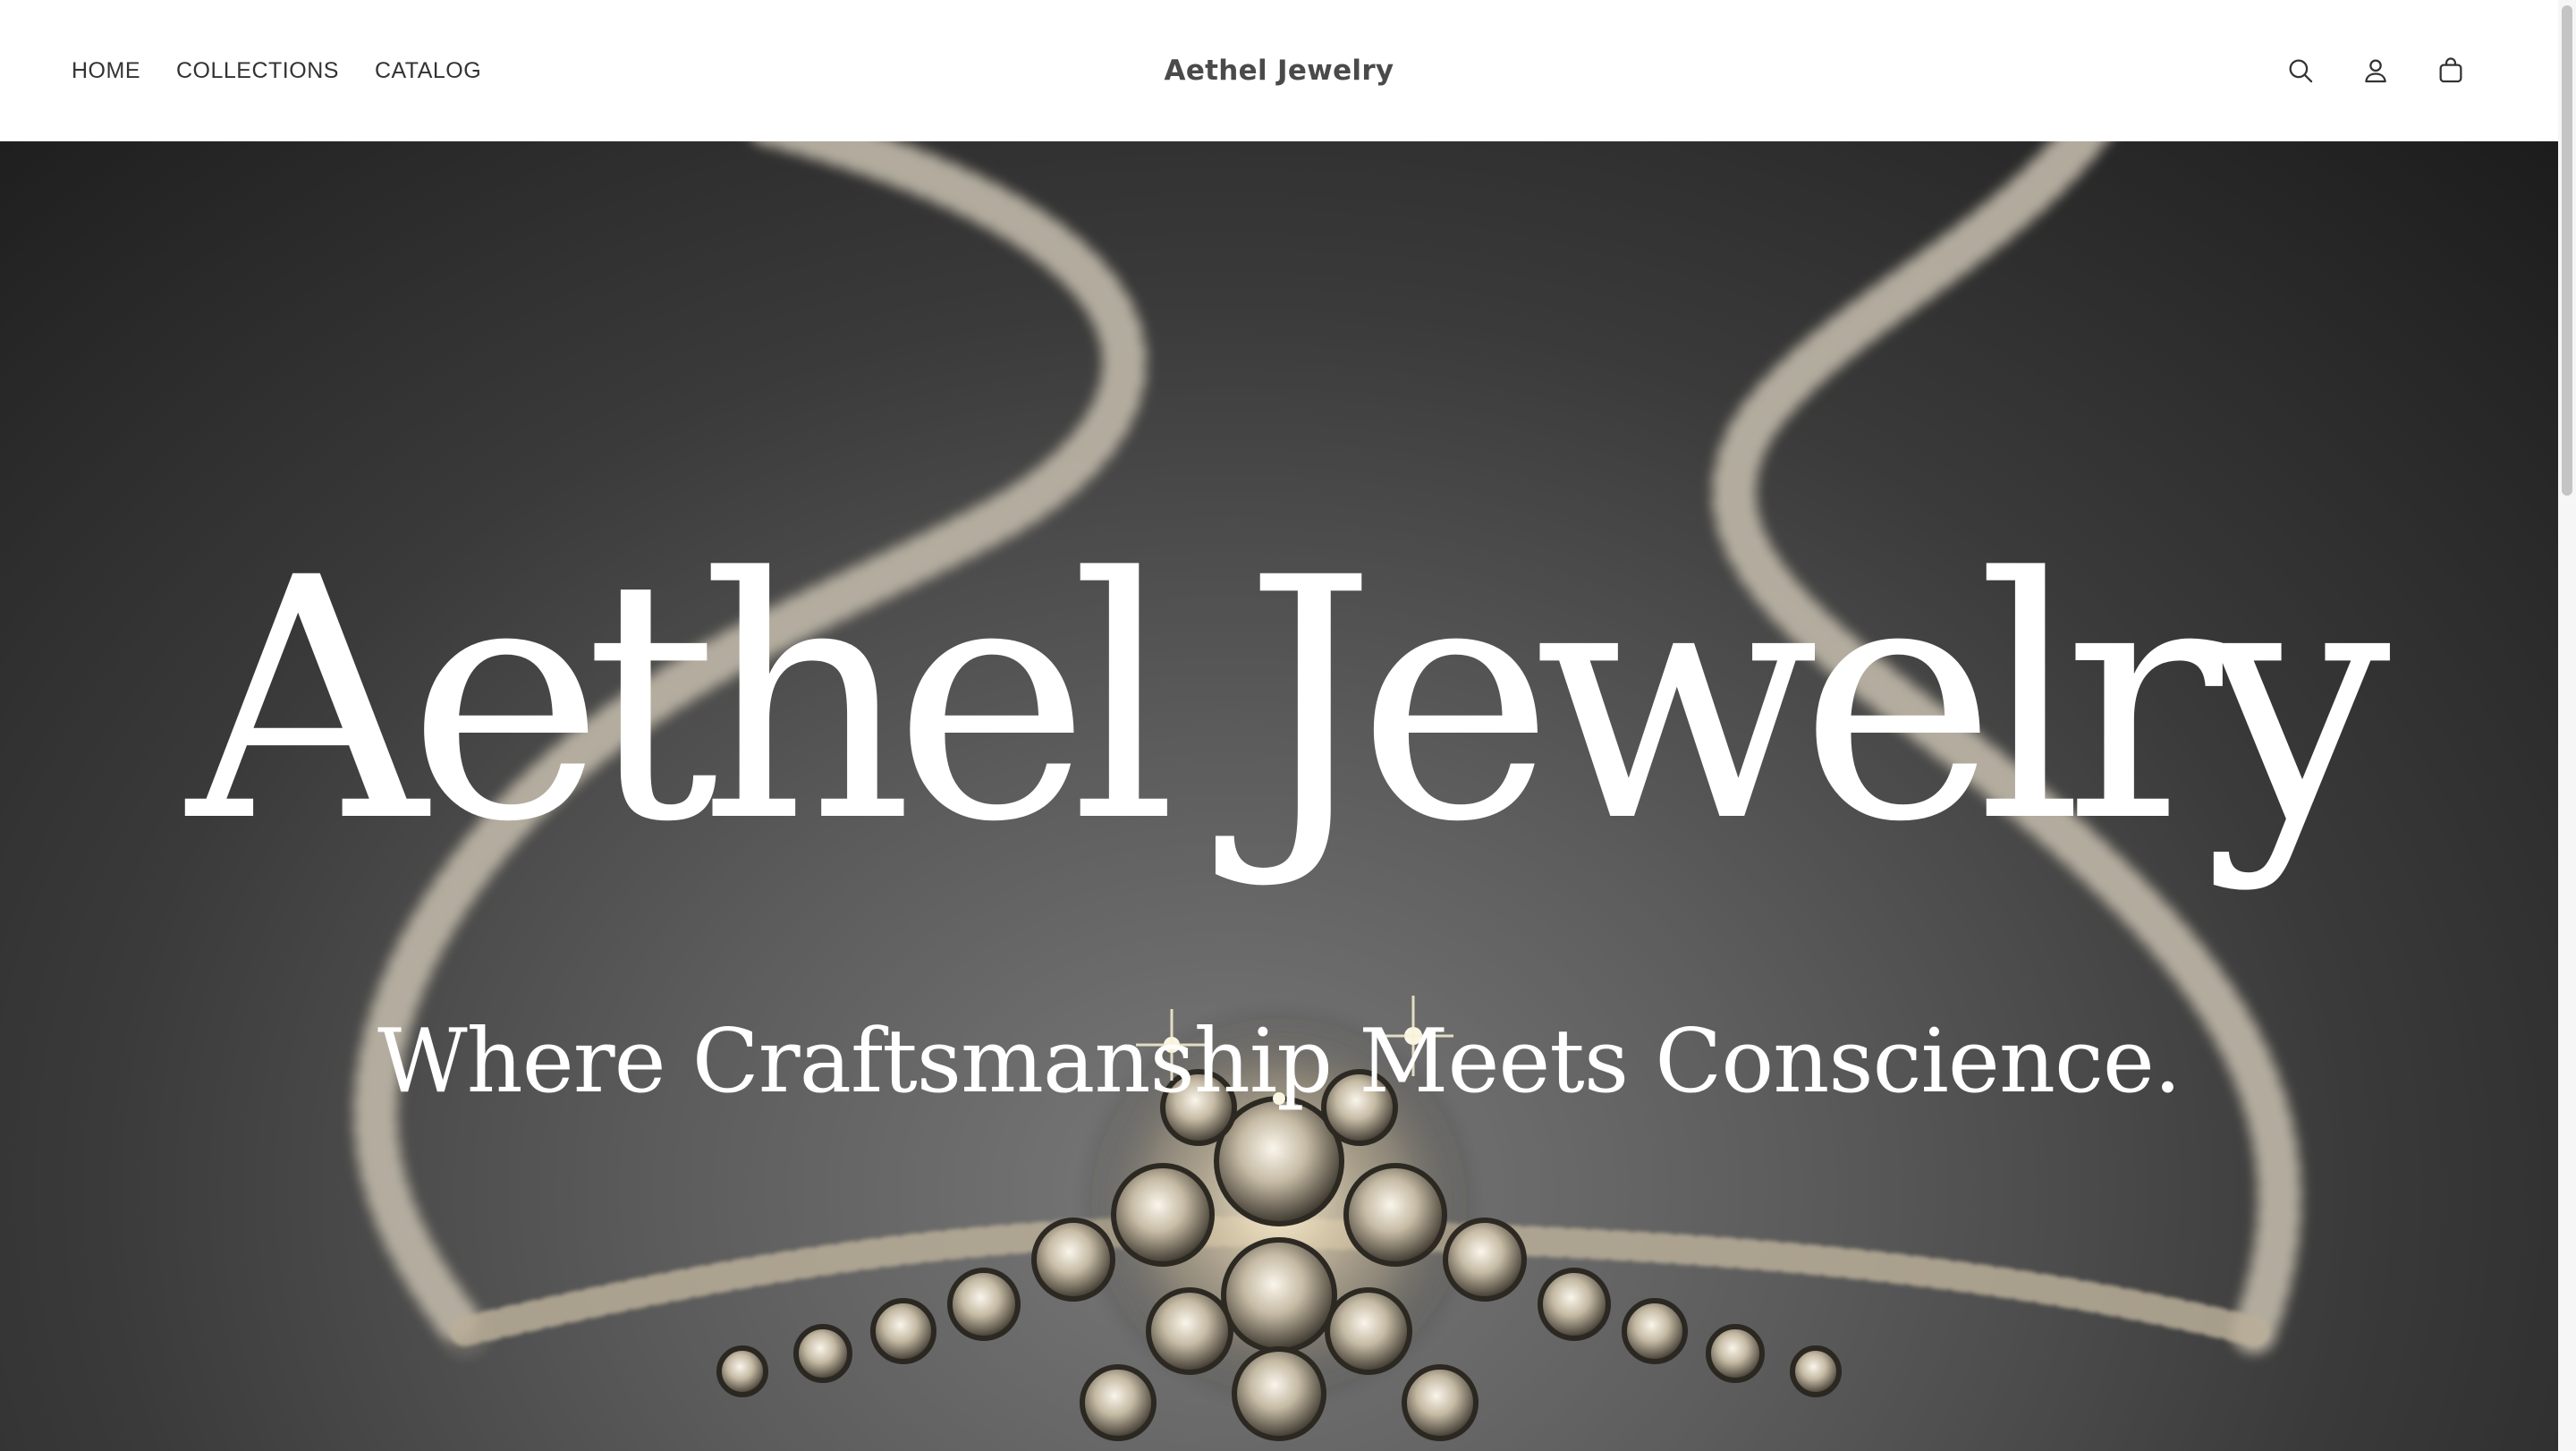 The image size is (2576, 1451). What do you see at coordinates (2567, 726) in the screenshot?
I see `page-scrollbar` at bounding box center [2567, 726].